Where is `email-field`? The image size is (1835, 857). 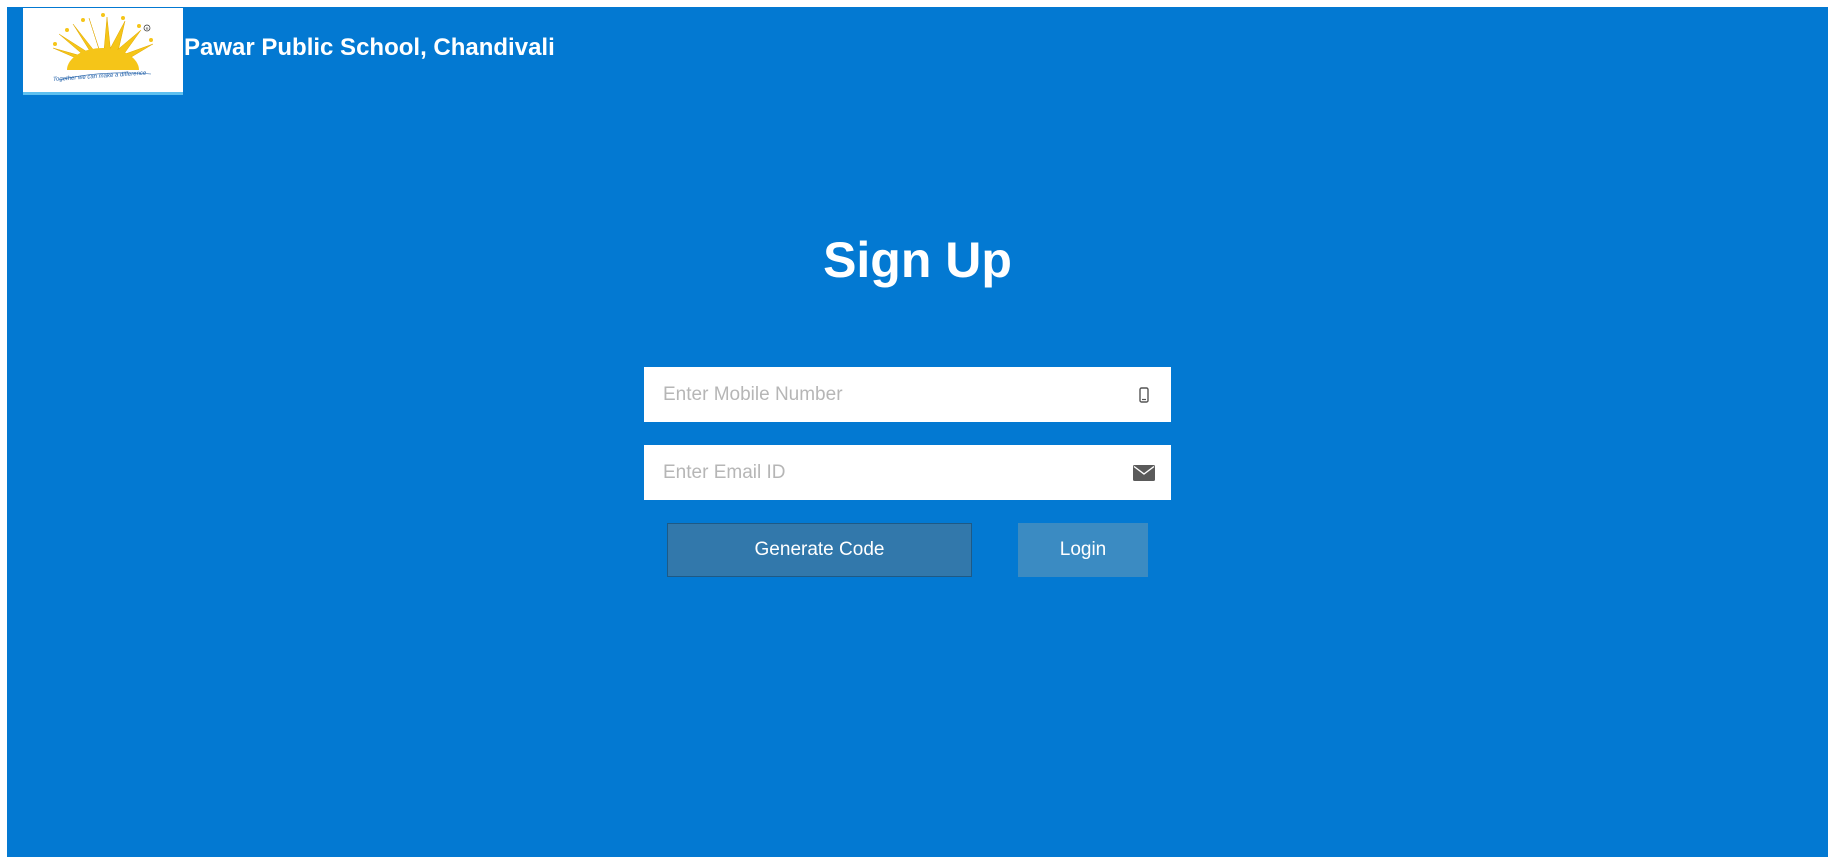 email-field is located at coordinates (907, 472).